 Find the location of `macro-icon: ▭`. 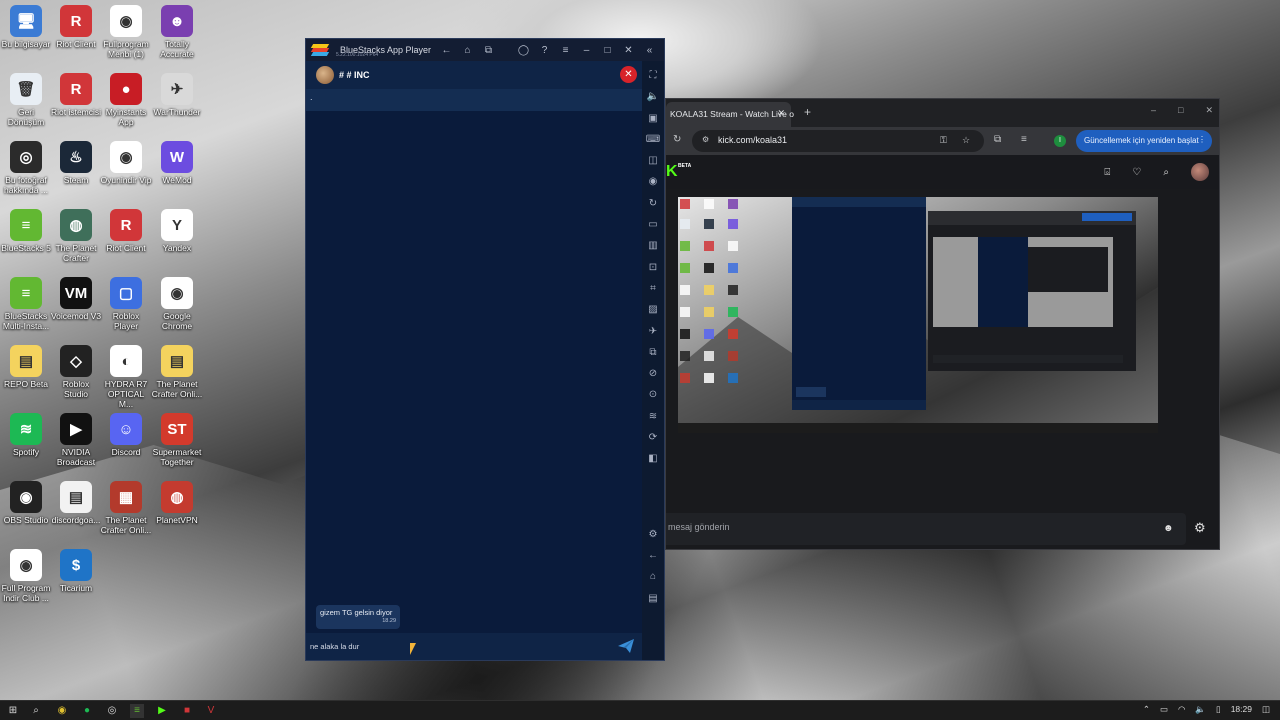

macro-icon: ▭ is located at coordinates (652, 224).